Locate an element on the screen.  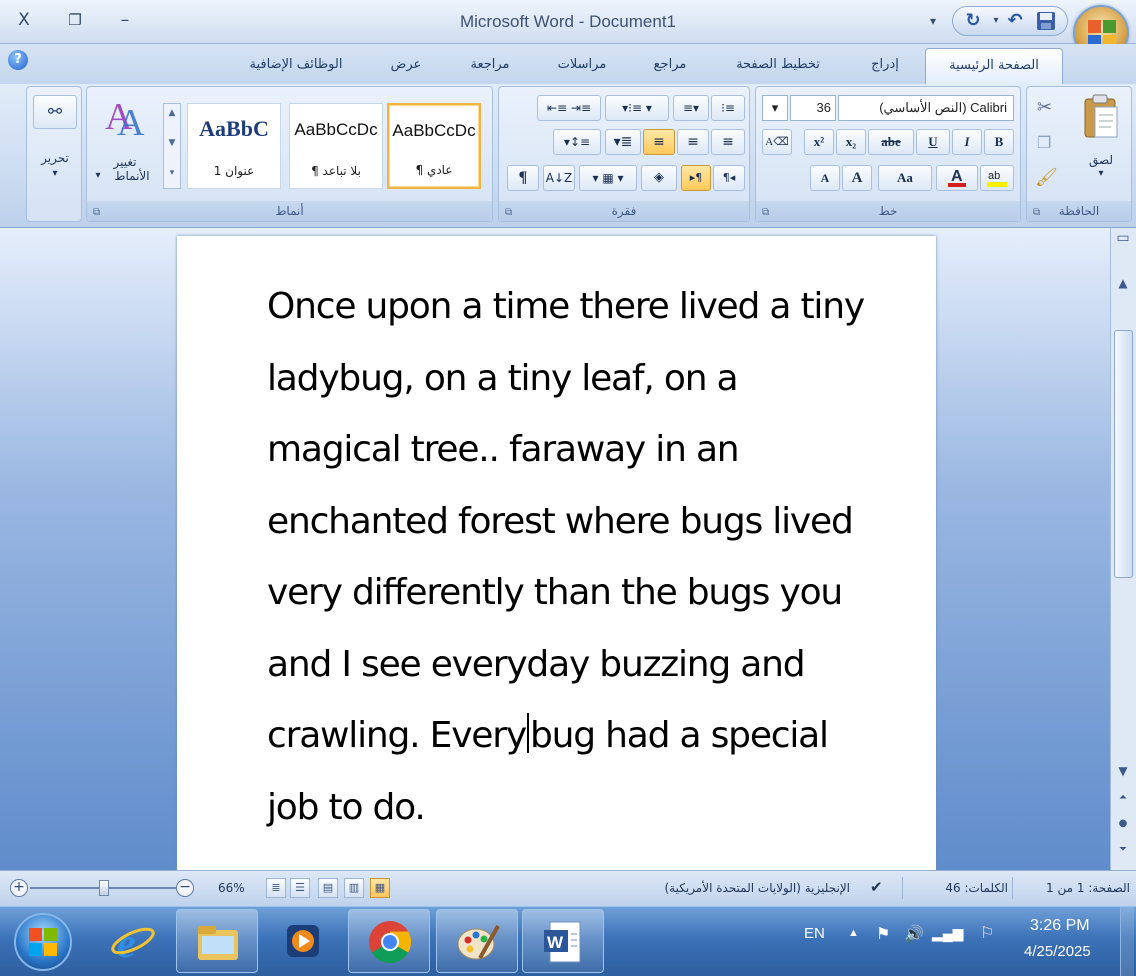
copy-icon: ❐ is located at coordinates (1044, 142).